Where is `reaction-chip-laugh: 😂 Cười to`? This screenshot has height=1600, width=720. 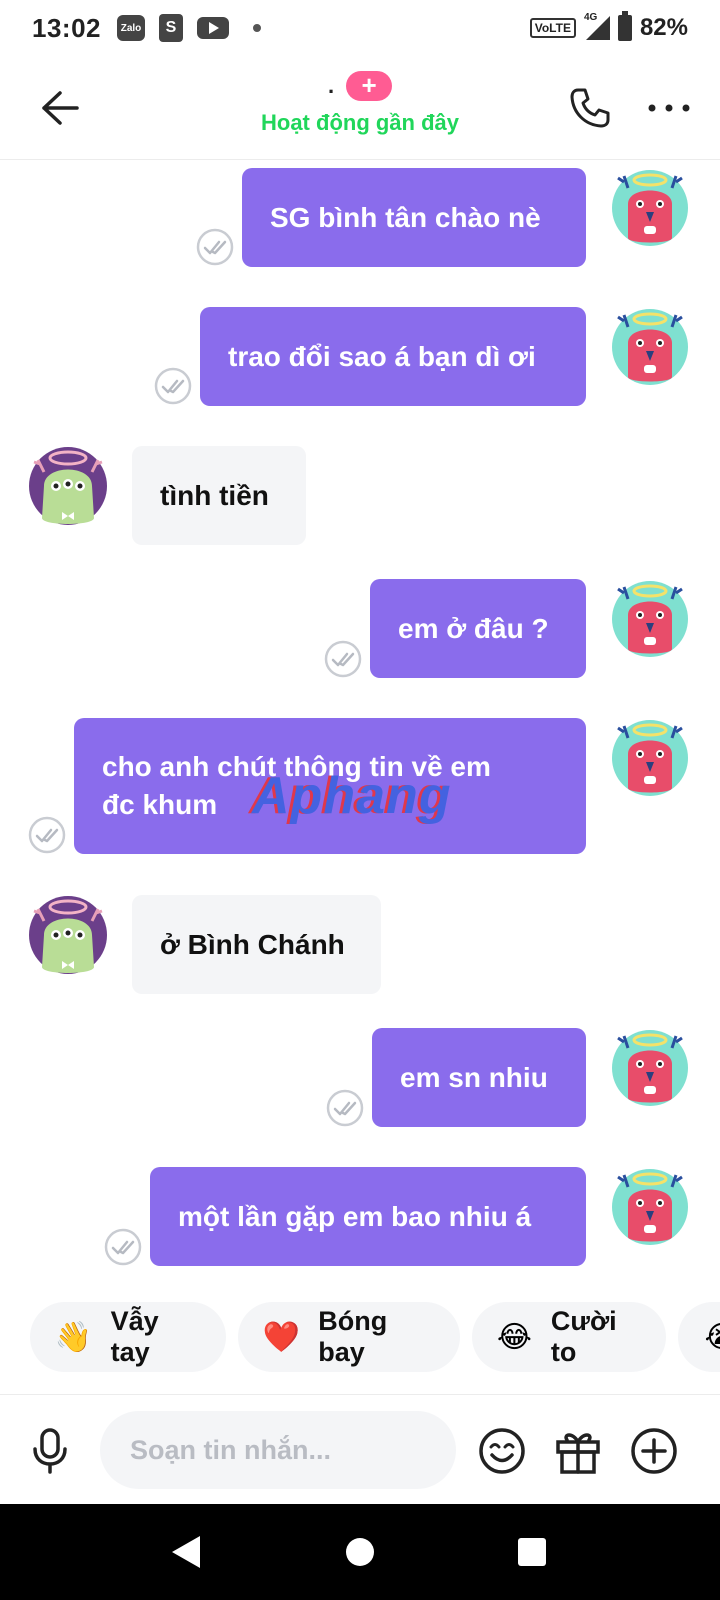
reaction-chip-laugh: 😂 Cười to is located at coordinates (569, 1337).